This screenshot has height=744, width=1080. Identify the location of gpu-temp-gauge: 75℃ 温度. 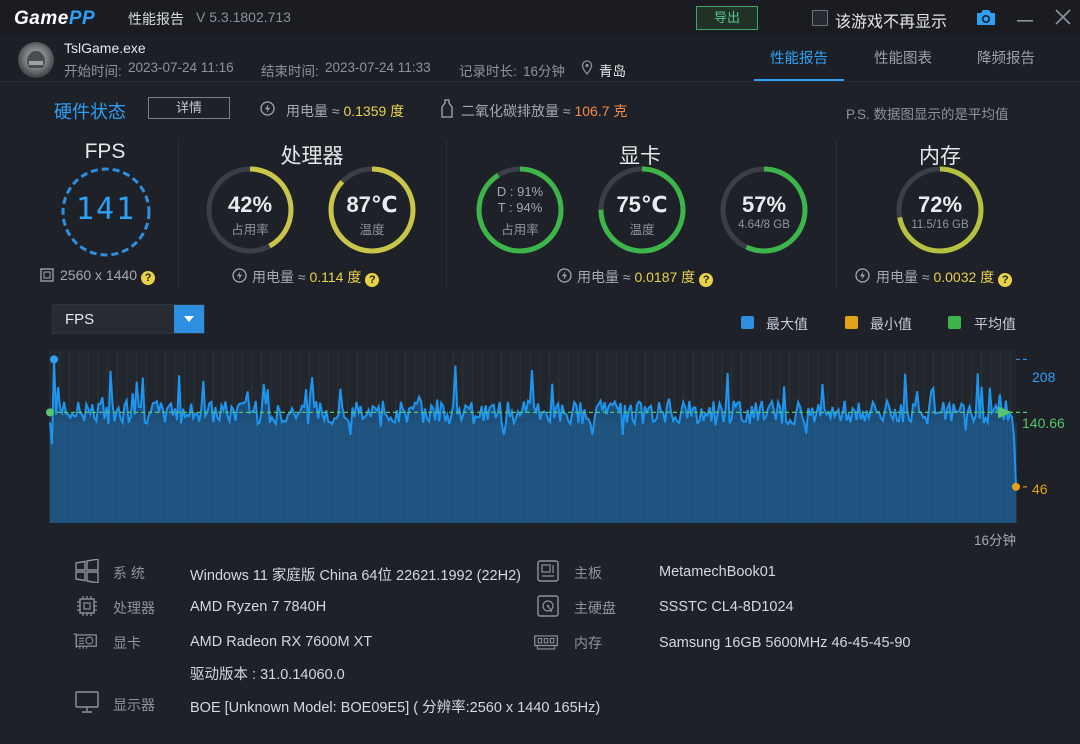
(642, 210).